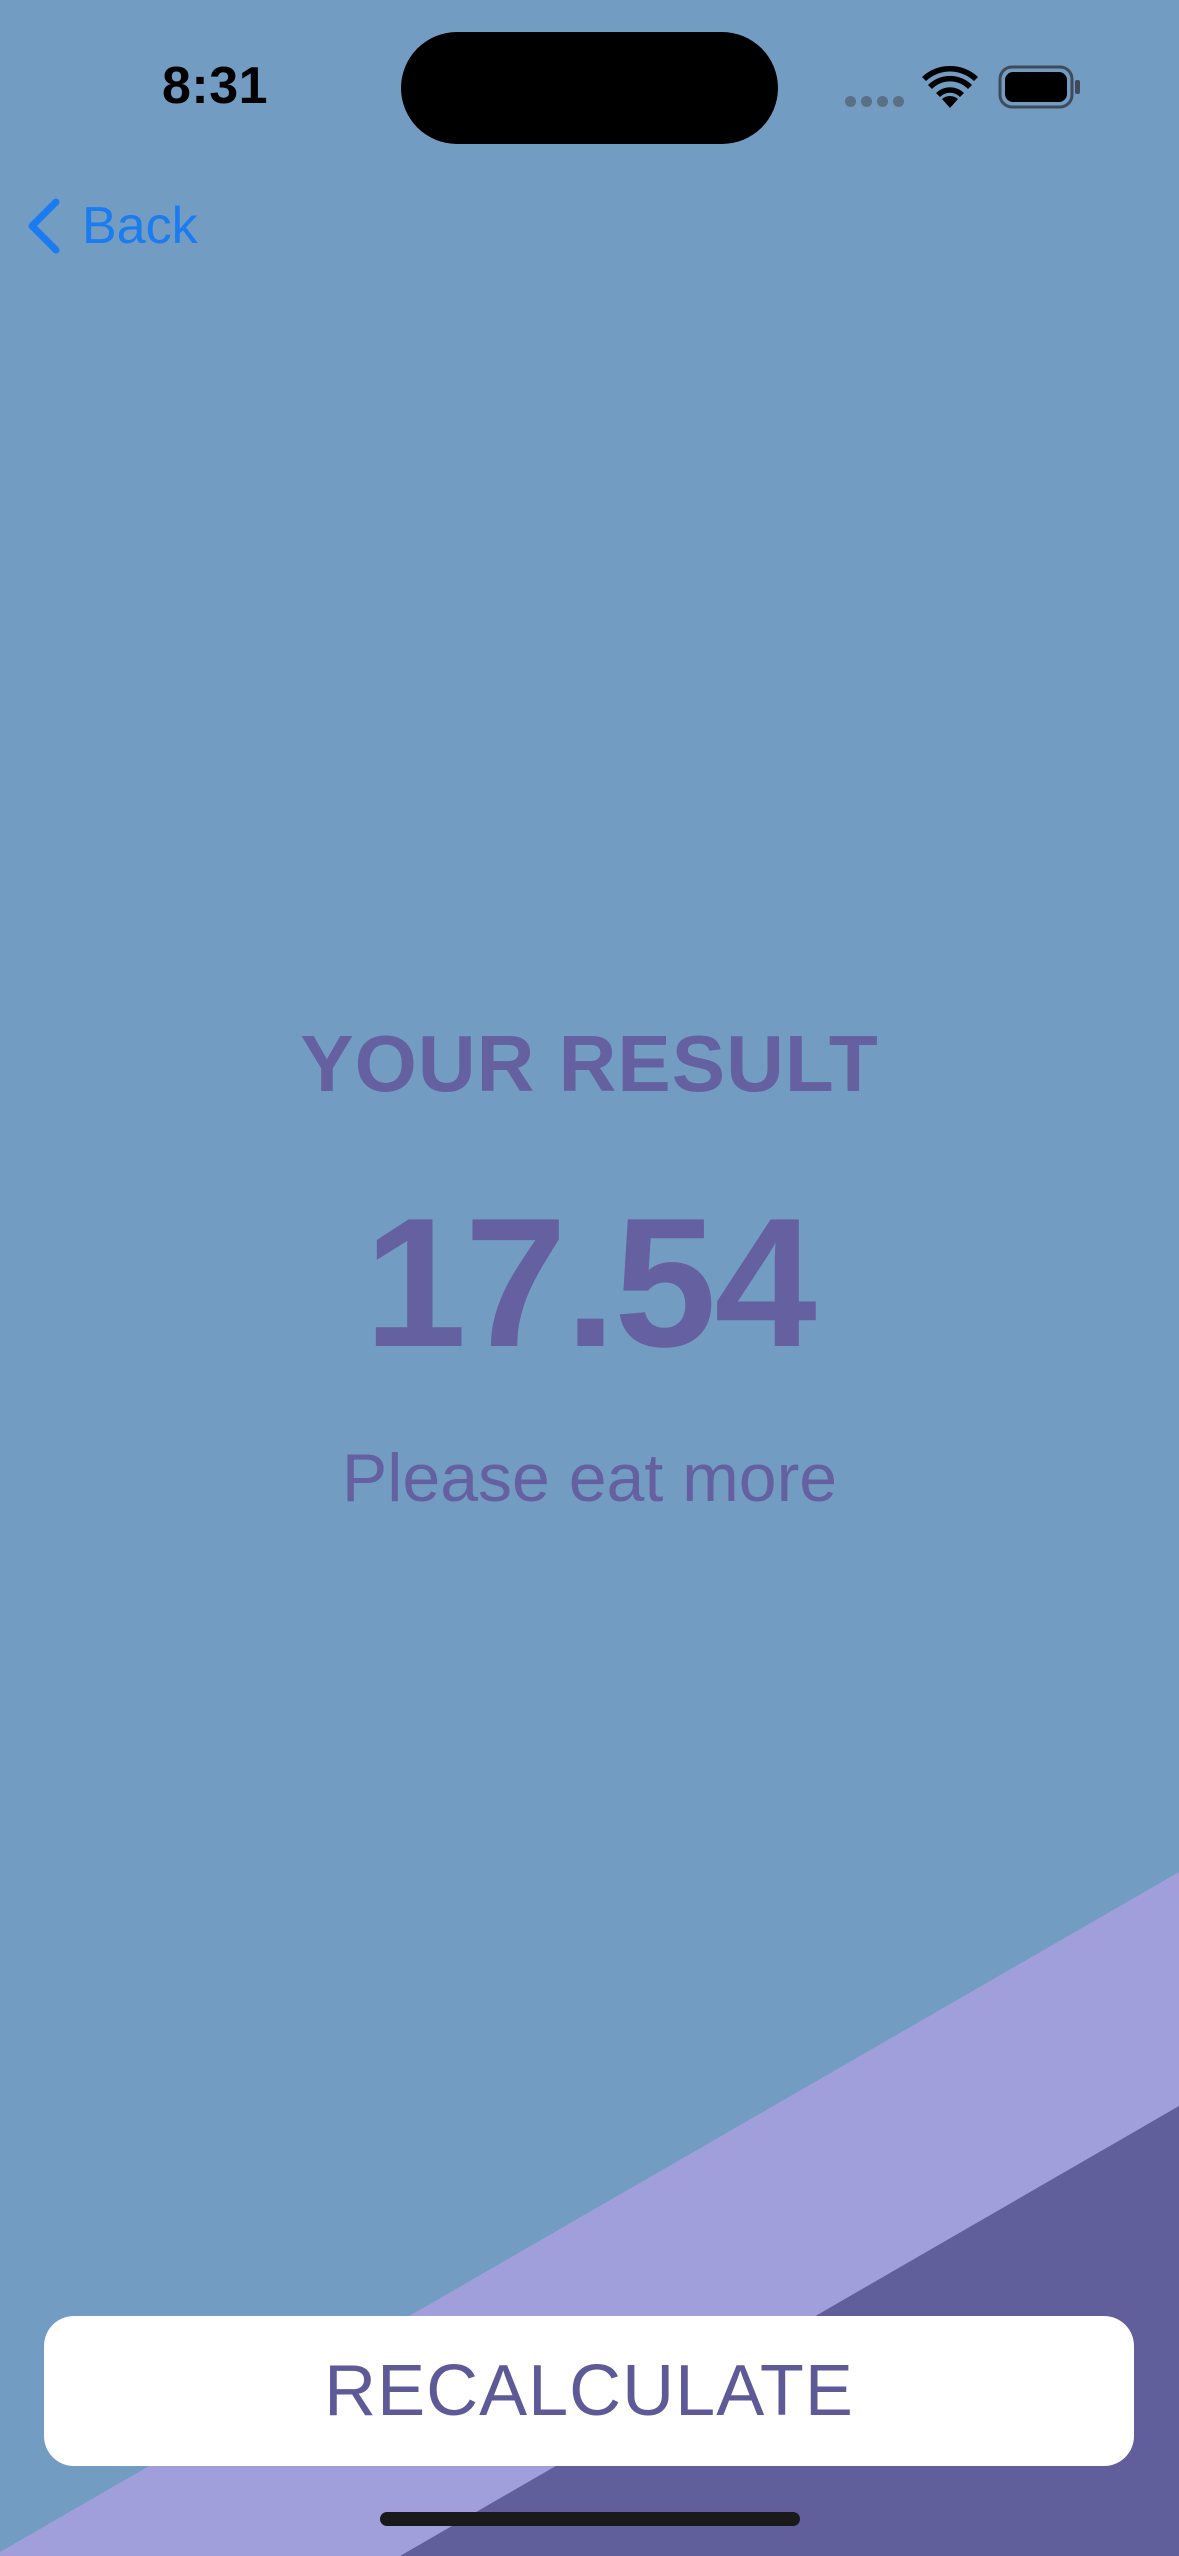 Image resolution: width=1179 pixels, height=2556 pixels. Describe the element at coordinates (215, 86) in the screenshot. I see `status-bar-time: 8:31` at that location.